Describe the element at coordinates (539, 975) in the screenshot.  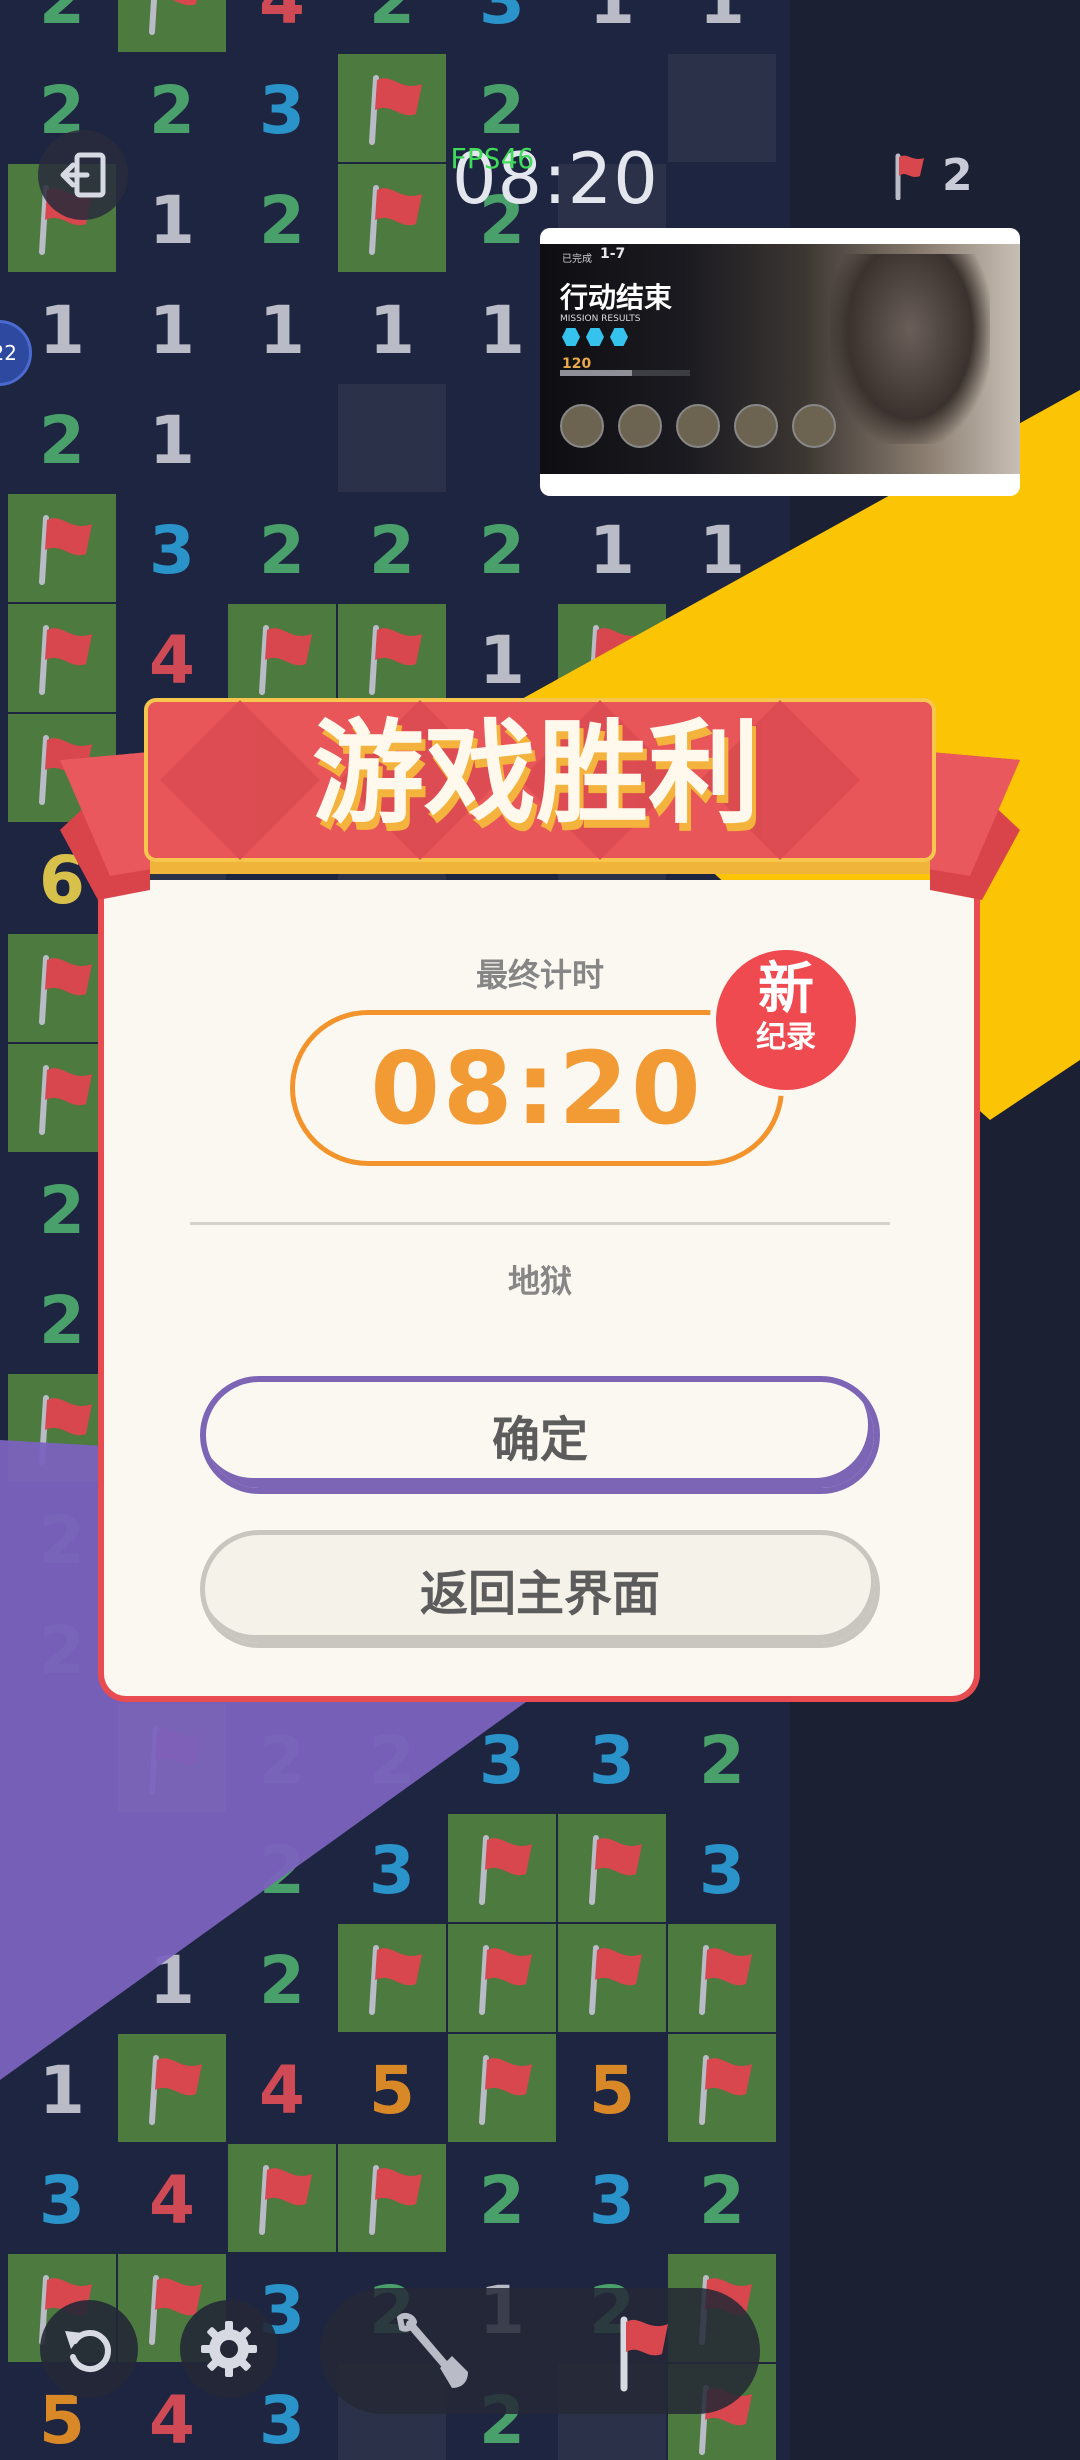
I see `final-time-label: 最终计时` at that location.